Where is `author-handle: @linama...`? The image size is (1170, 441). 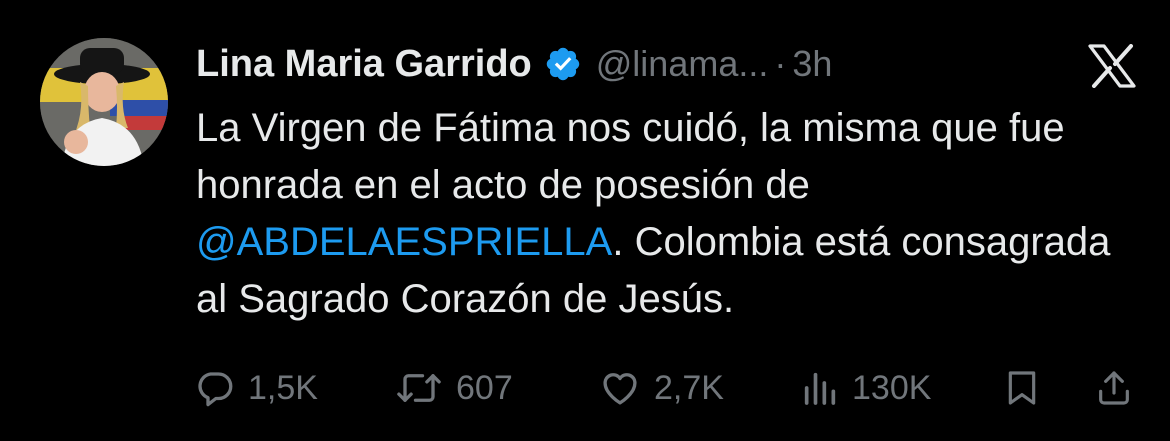
author-handle: @linama... is located at coordinates (682, 64).